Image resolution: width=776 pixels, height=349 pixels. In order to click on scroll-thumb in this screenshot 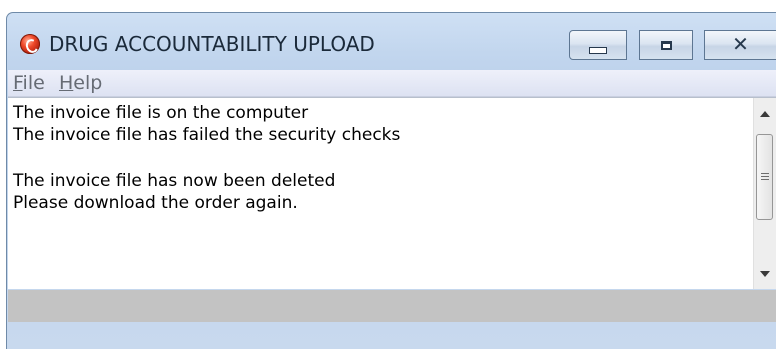, I will do `click(764, 177)`.